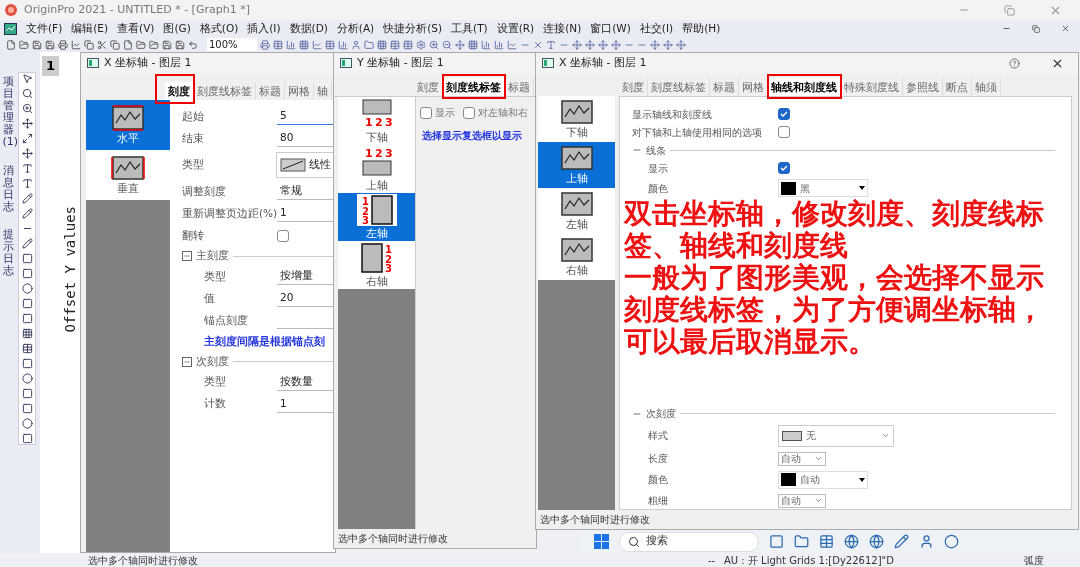 This screenshot has width=1080, height=567. Describe the element at coordinates (308, 28) in the screenshot. I see `menu-item: 数据(D)` at that location.